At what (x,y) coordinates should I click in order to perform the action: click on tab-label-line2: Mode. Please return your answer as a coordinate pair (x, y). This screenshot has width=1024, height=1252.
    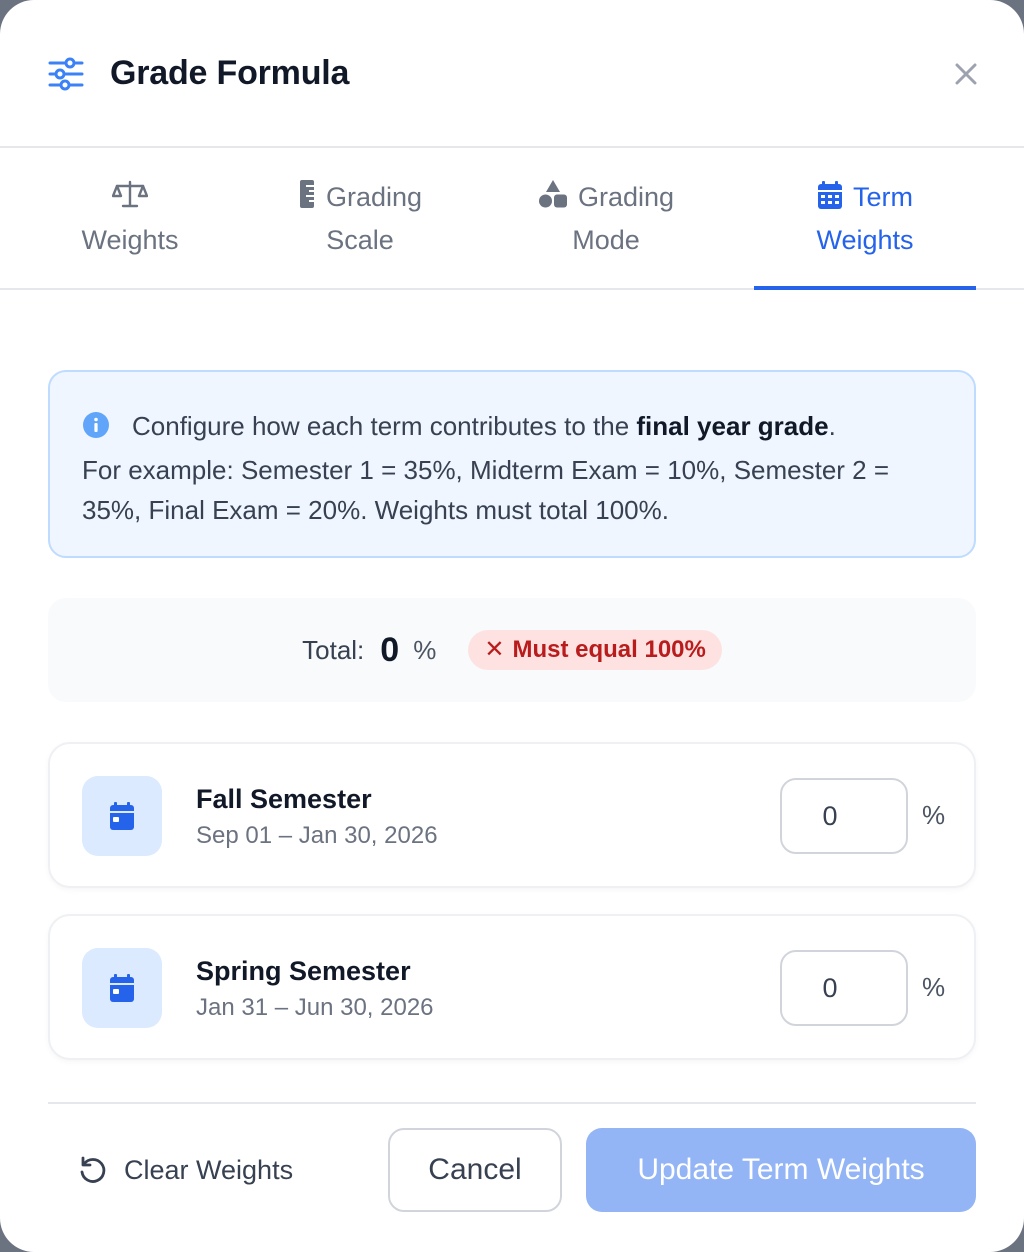
    Looking at the image, I should click on (606, 239).